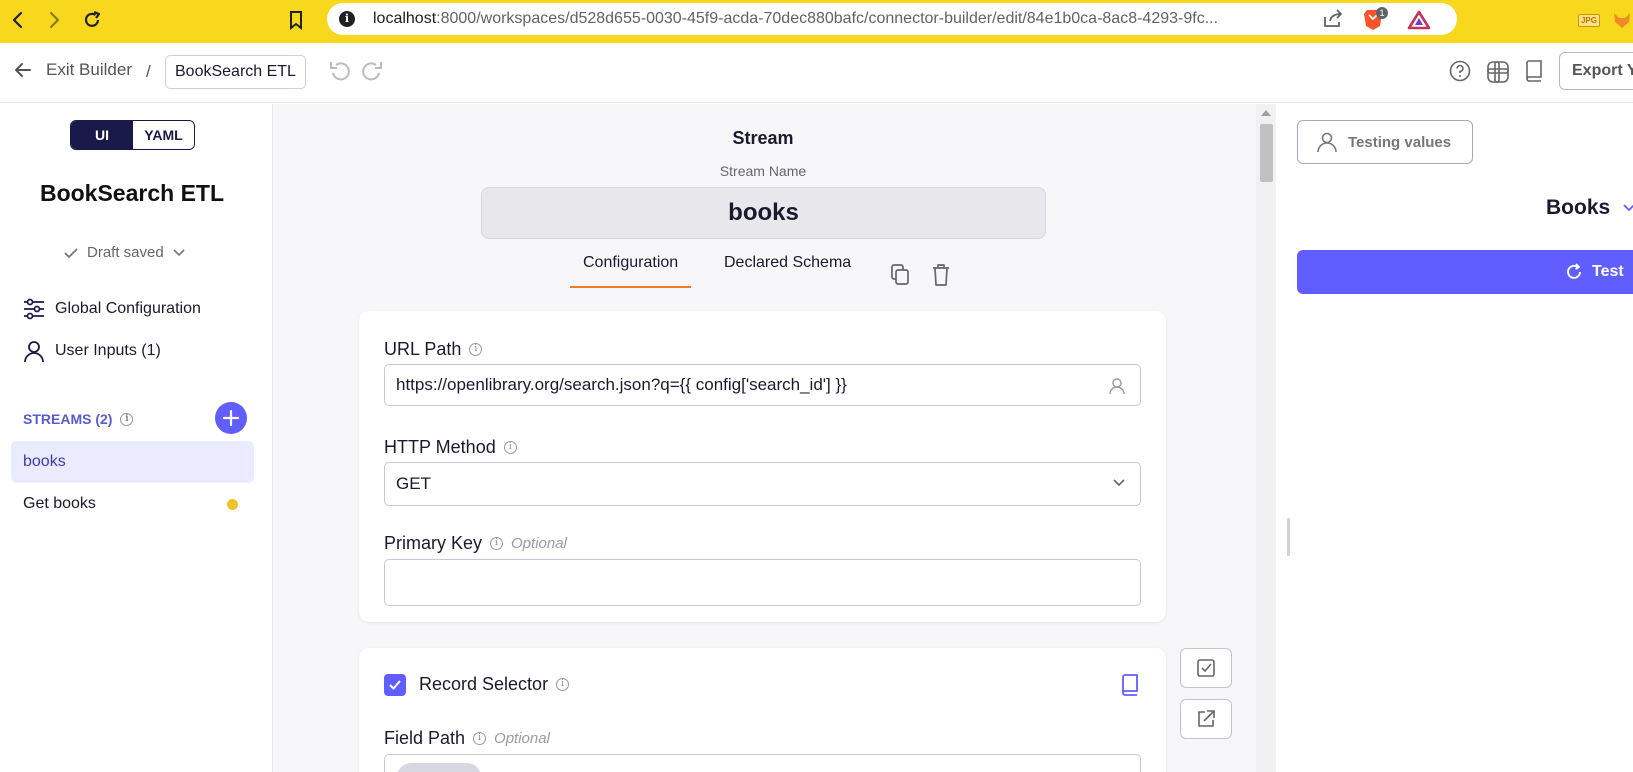 The height and width of the screenshot is (772, 1633). I want to click on share-icon, so click(1333, 19).